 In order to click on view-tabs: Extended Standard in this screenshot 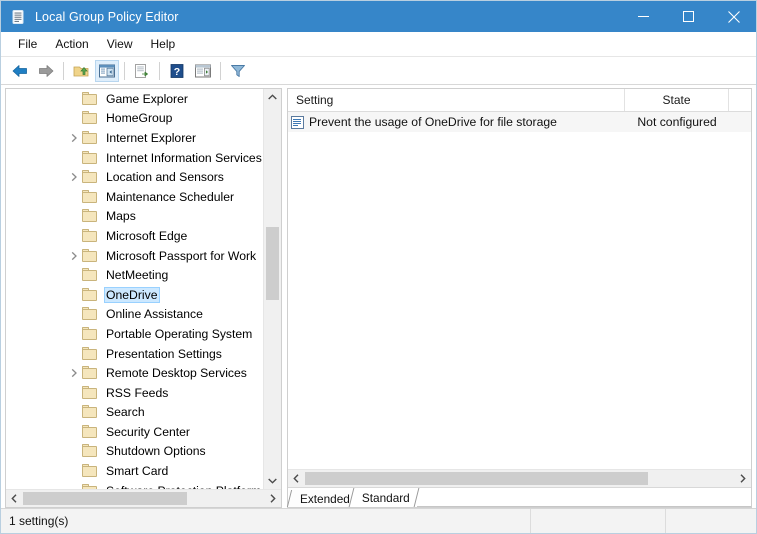, I will do `click(518, 497)`.